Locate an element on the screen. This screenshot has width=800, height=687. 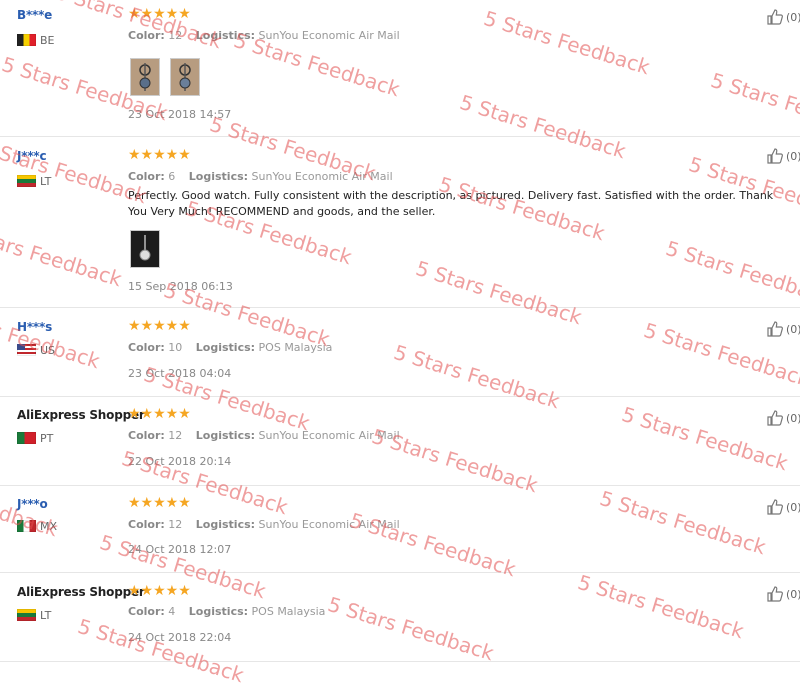
review-date: 23 Oct 2018 14:57 is located at coordinates (180, 114).